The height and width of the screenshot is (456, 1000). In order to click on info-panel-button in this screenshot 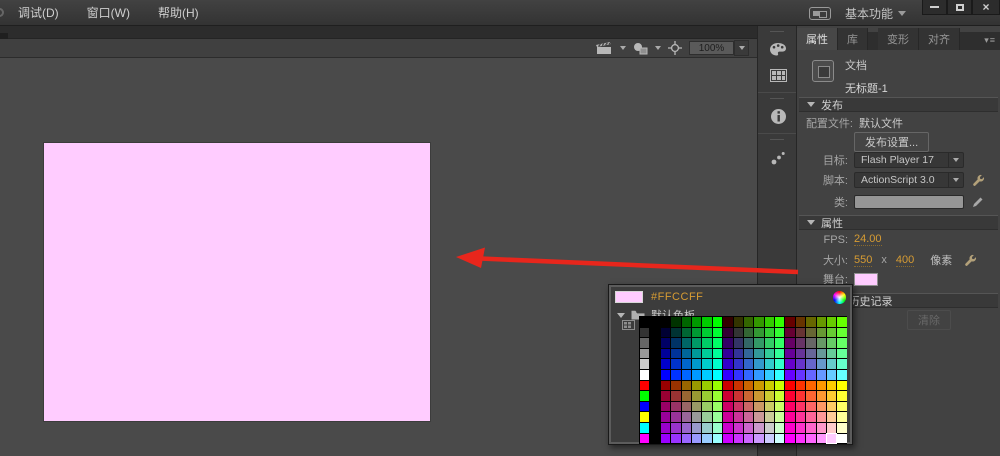, I will do `click(778, 116)`.